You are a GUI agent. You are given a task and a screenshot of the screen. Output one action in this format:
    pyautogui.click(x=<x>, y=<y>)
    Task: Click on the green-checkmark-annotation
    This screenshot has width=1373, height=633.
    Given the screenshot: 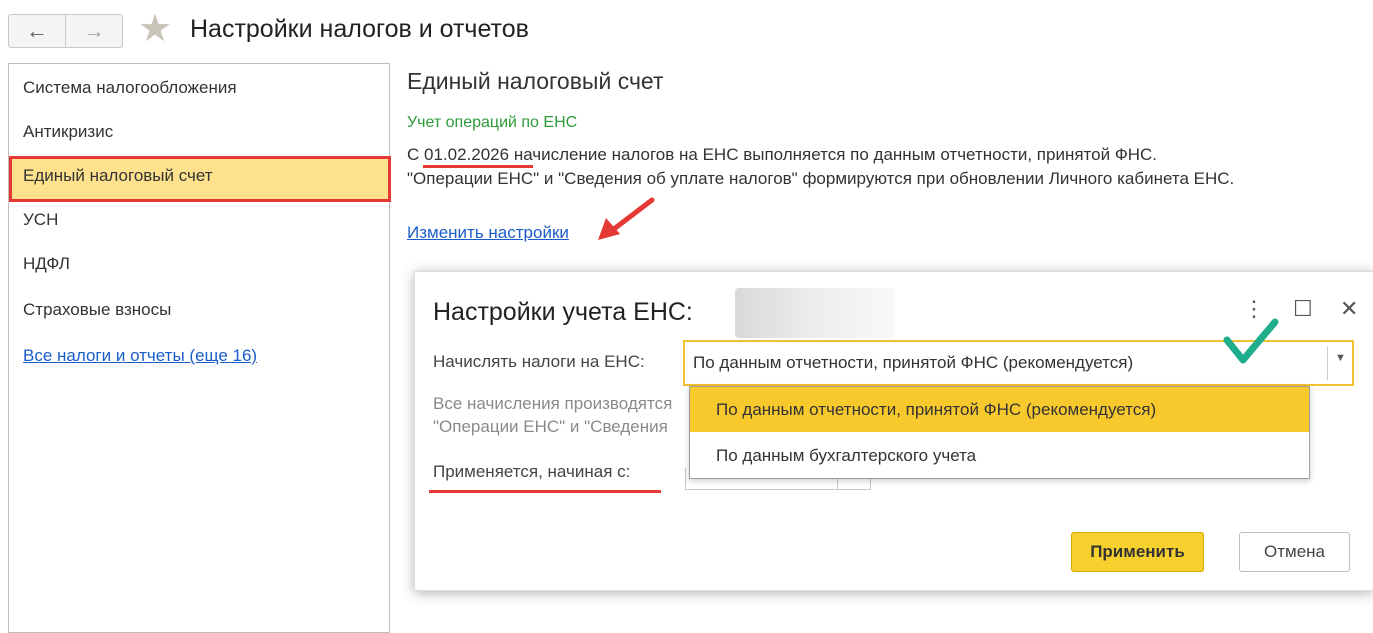 What is the action you would take?
    pyautogui.click(x=1251, y=341)
    